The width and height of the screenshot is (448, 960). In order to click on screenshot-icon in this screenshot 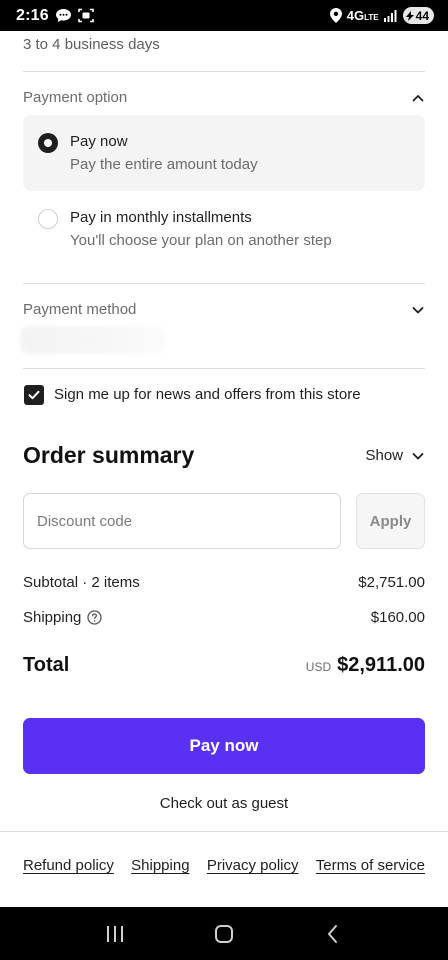, I will do `click(86, 15)`.